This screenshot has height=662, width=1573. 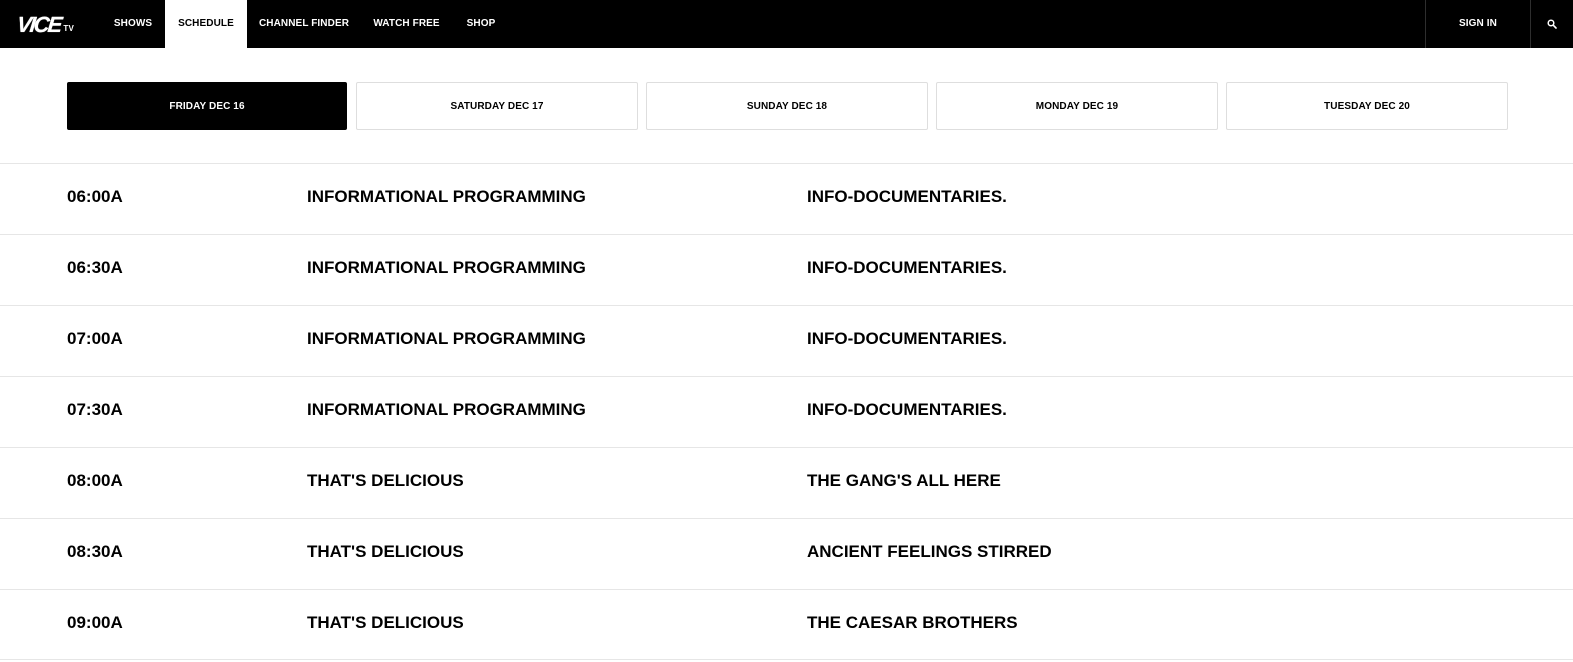 What do you see at coordinates (1478, 24) in the screenshot?
I see `sign-in-button: SIGN IN` at bounding box center [1478, 24].